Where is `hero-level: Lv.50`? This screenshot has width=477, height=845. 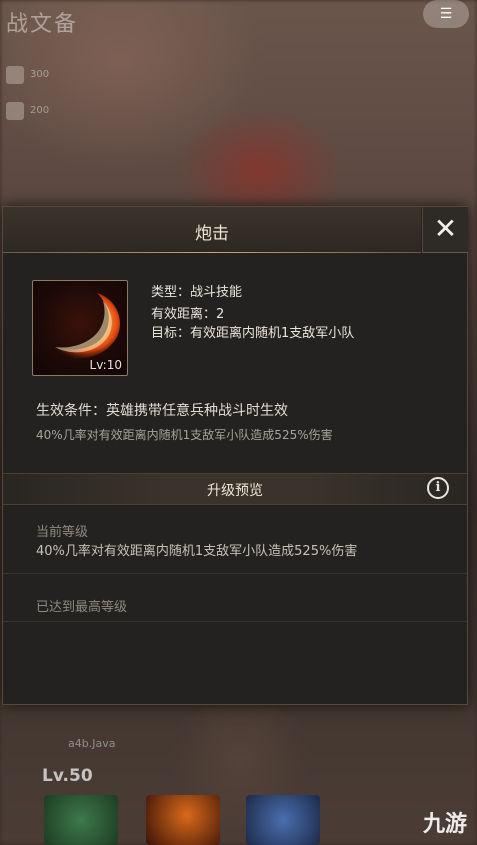
hero-level: Lv.50 is located at coordinates (67, 776).